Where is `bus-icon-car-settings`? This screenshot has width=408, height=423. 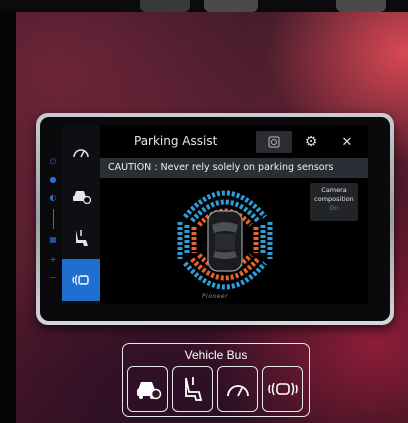
bus-icon-car-settings is located at coordinates (147, 389).